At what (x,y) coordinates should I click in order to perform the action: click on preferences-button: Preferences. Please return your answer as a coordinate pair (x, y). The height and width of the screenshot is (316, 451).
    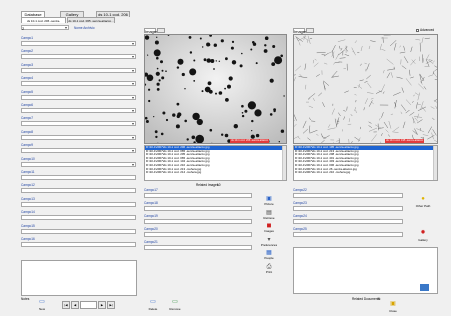
    Looking at the image, I should click on (269, 245).